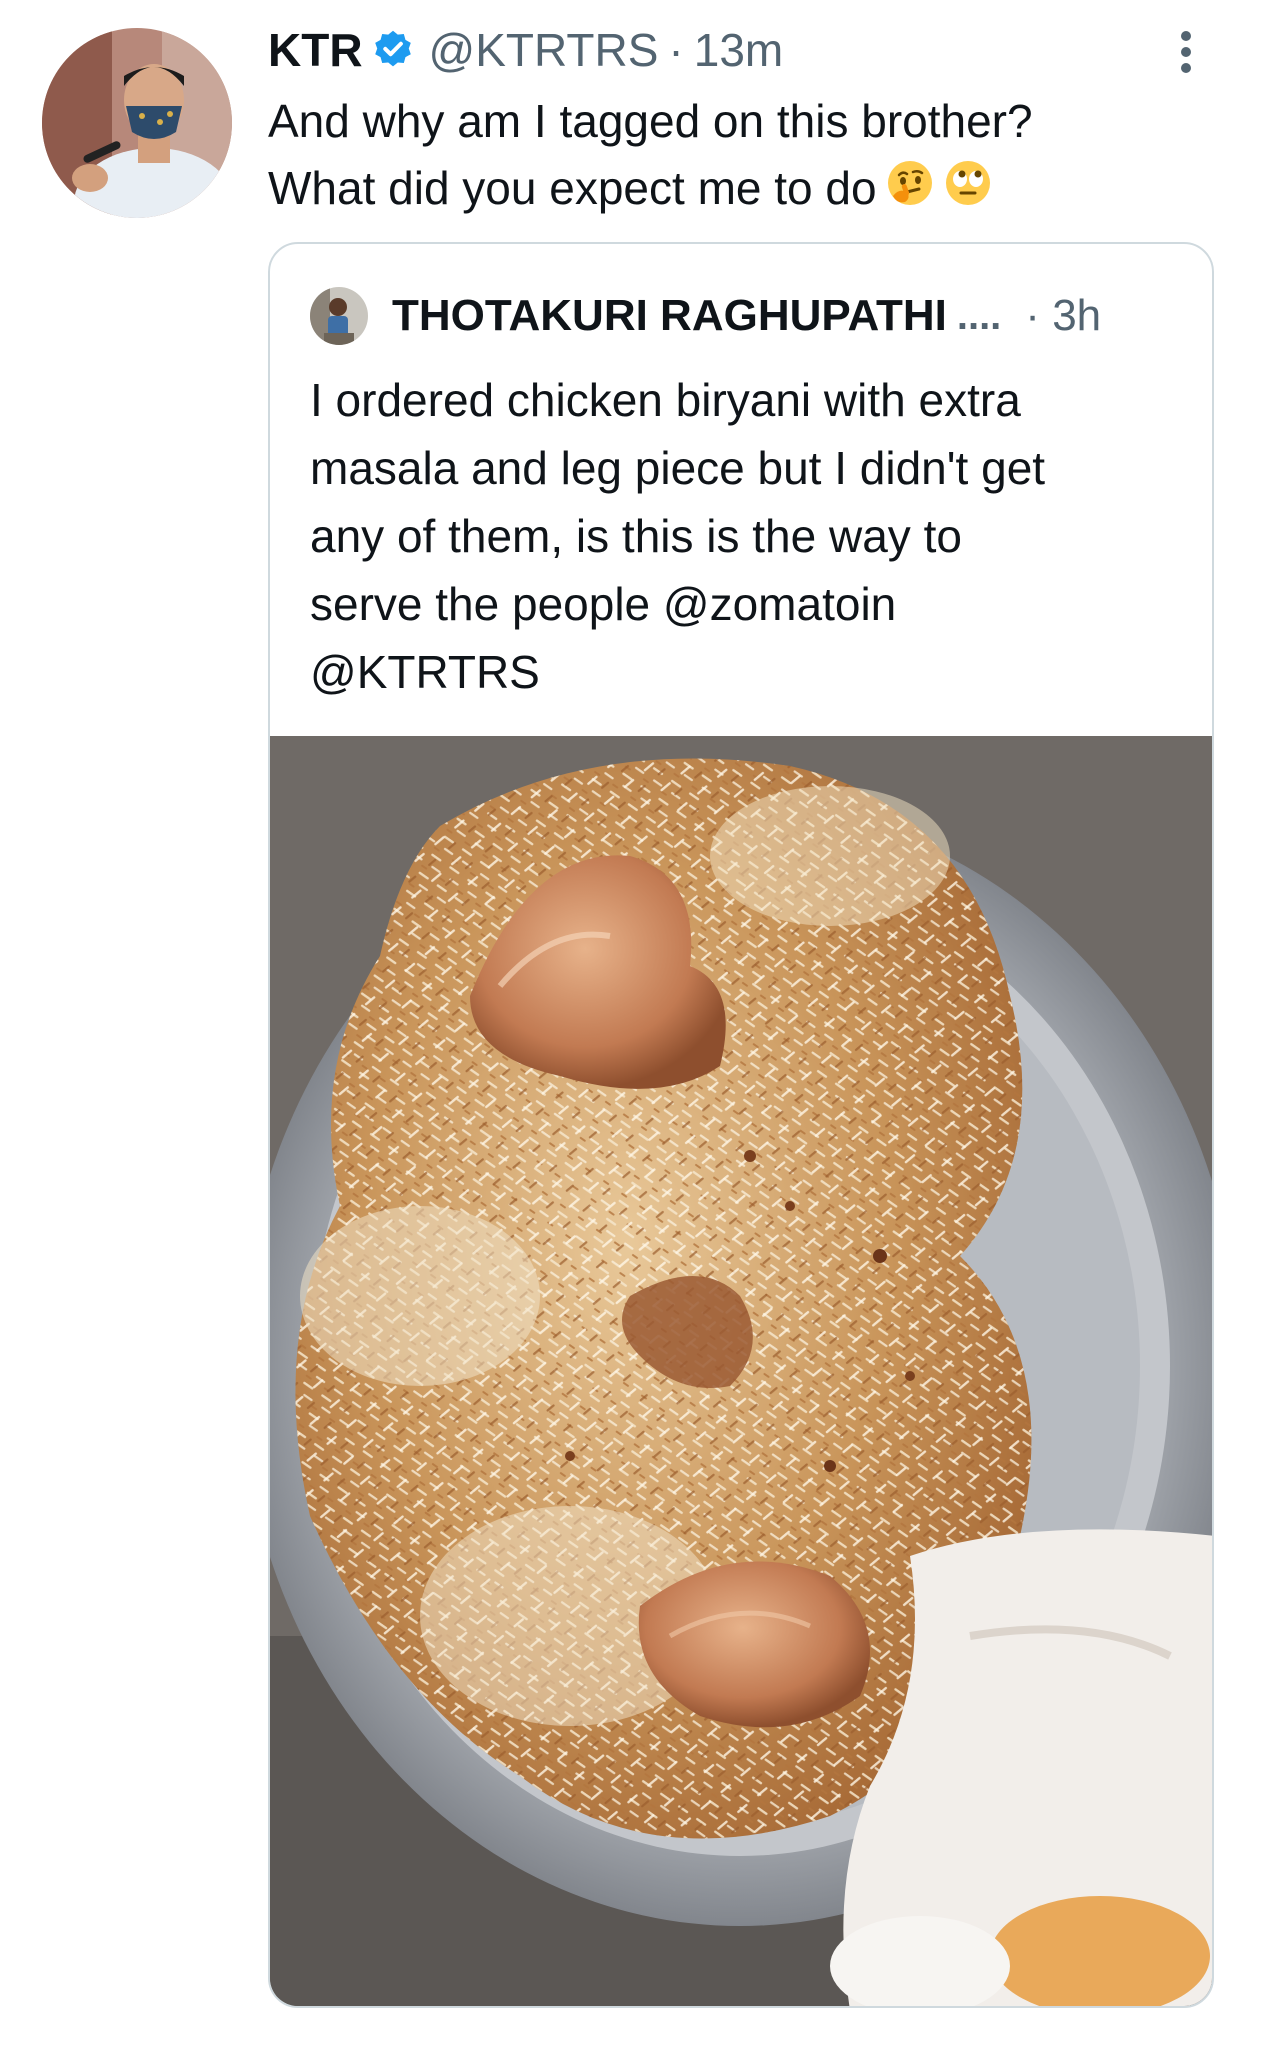 The width and height of the screenshot is (1280, 2046). Describe the element at coordinates (339, 316) in the screenshot. I see `quoted-author-avatar` at that location.